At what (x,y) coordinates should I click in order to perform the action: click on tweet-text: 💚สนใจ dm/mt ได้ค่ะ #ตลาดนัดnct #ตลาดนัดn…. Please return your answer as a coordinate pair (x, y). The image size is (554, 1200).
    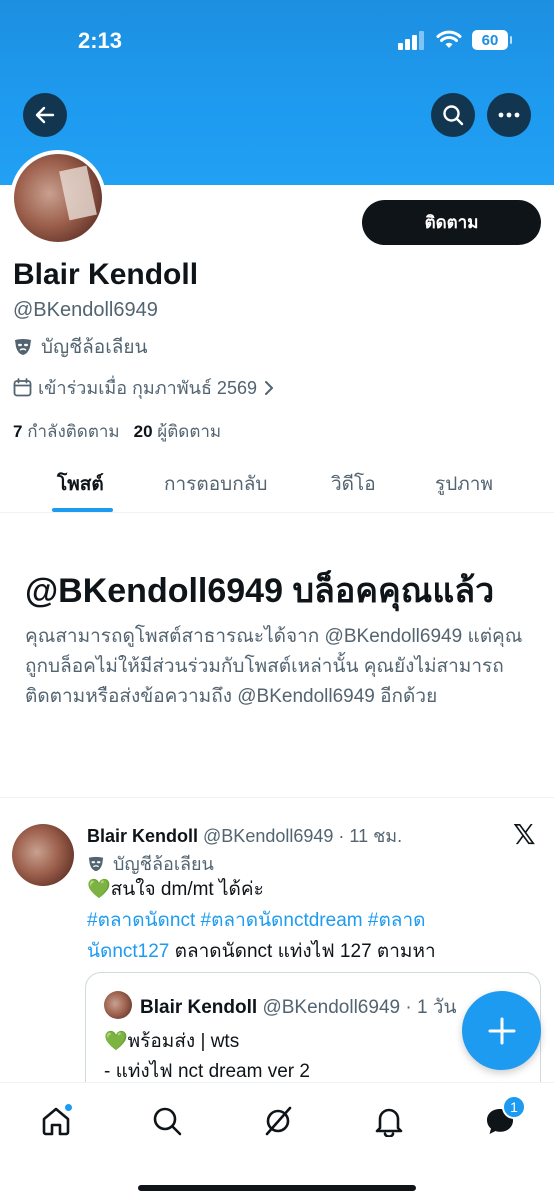
    Looking at the image, I should click on (287, 920).